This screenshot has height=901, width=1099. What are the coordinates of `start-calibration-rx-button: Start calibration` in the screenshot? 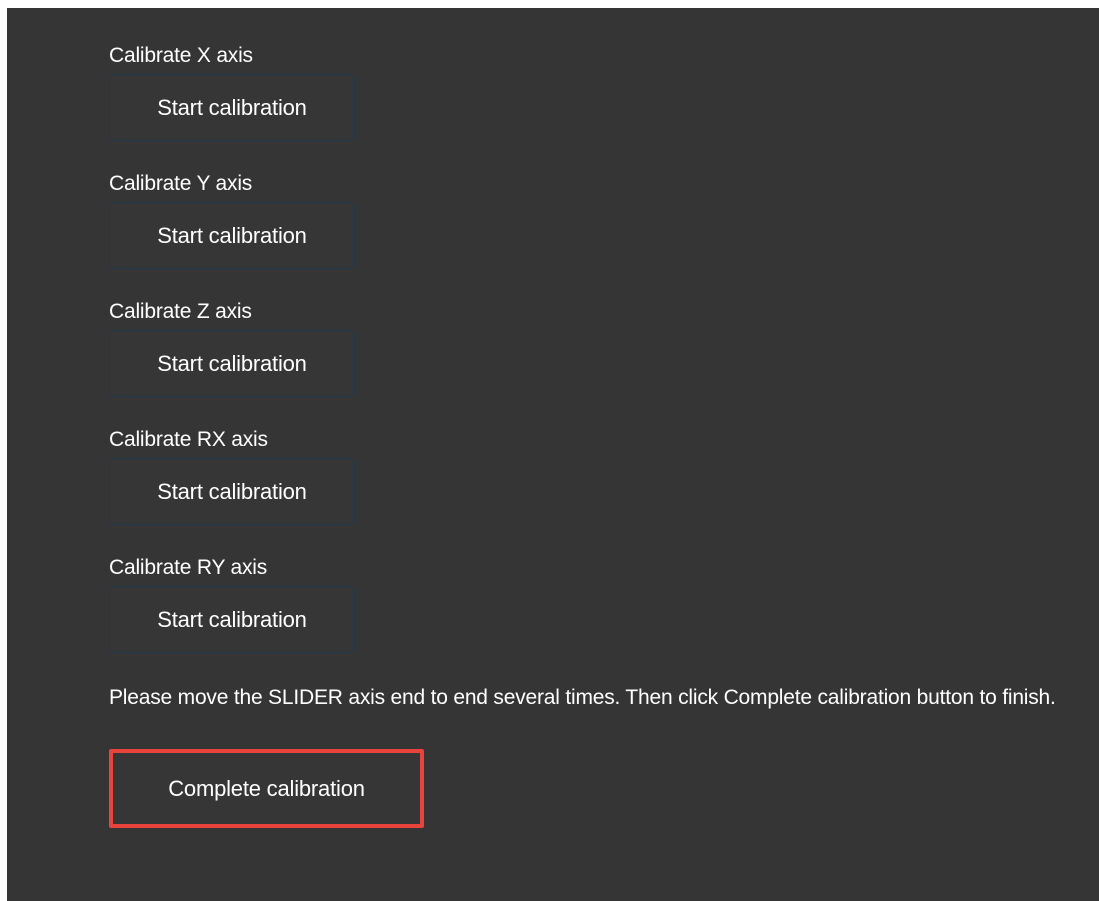 It's located at (232, 491).